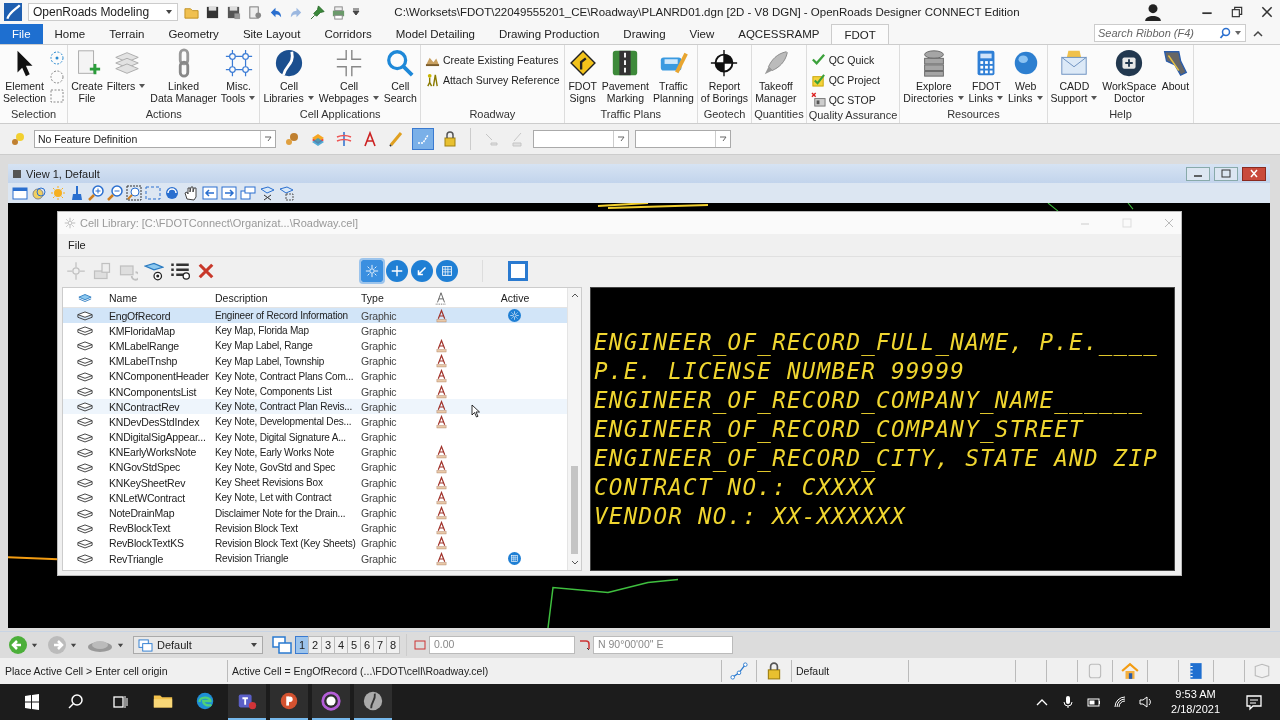 The image size is (1280, 720). Describe the element at coordinates (492, 79) in the screenshot. I see `ribbon-tool: Attach Survey Reference` at that location.